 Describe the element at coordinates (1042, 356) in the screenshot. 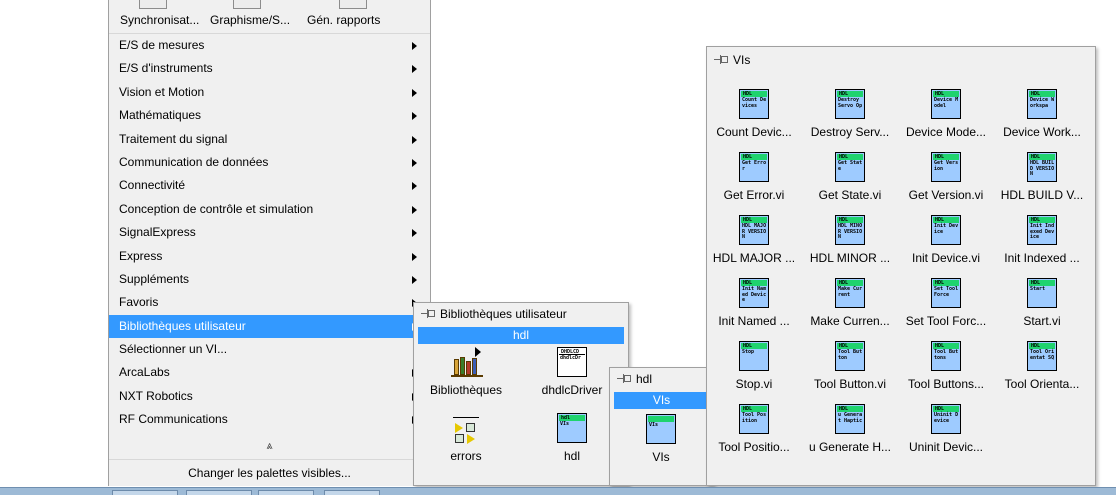

I see `vi-icon: HDL Tool Orientat SQ` at that location.